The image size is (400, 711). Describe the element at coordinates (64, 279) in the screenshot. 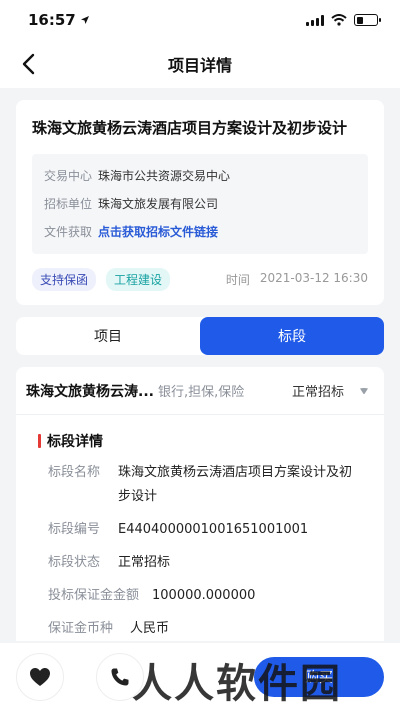

I see `tag-guarantee: 支持保函` at that location.